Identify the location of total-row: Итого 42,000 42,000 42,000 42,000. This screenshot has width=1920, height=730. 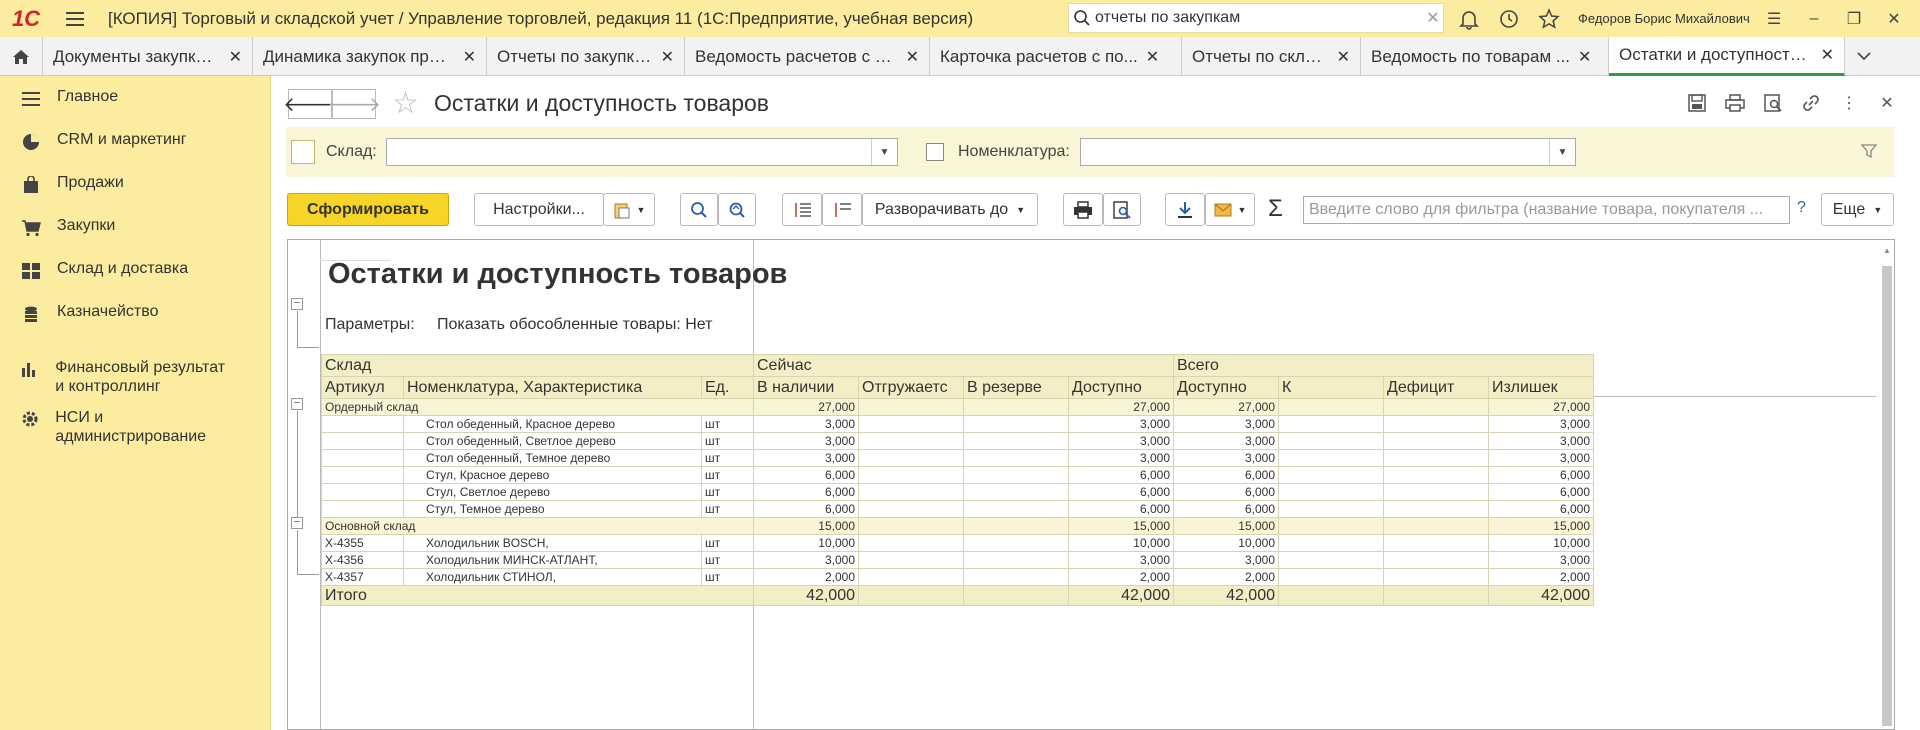
(957, 595).